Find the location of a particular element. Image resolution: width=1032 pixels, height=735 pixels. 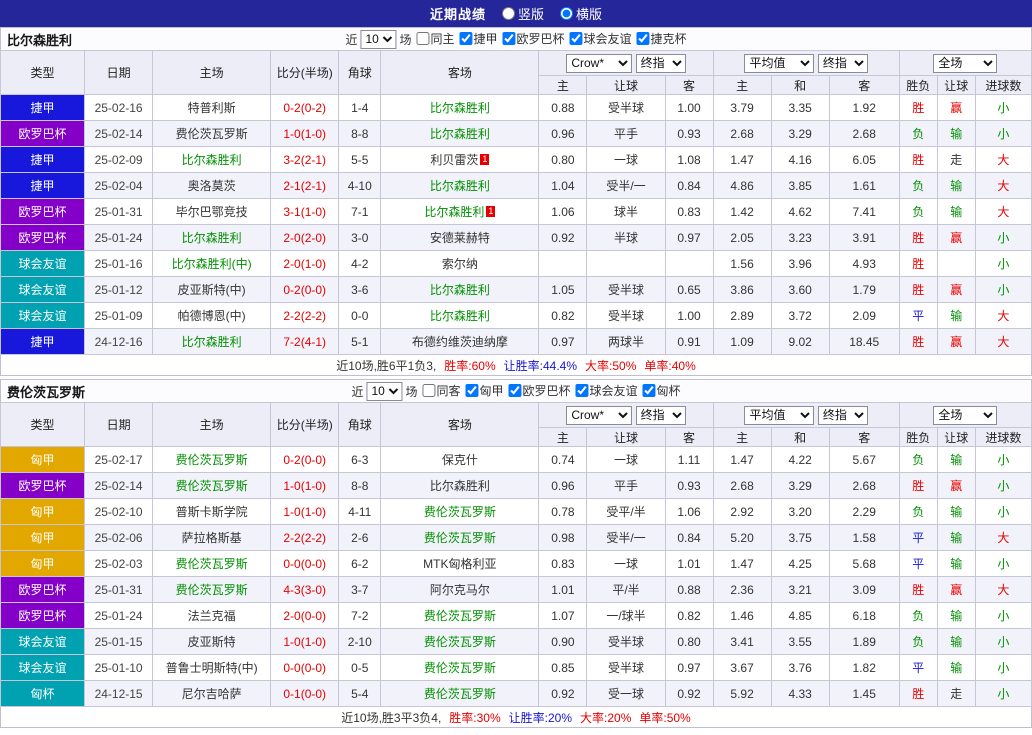

odds-select-cell: Crow* 终指 is located at coordinates (626, 63).